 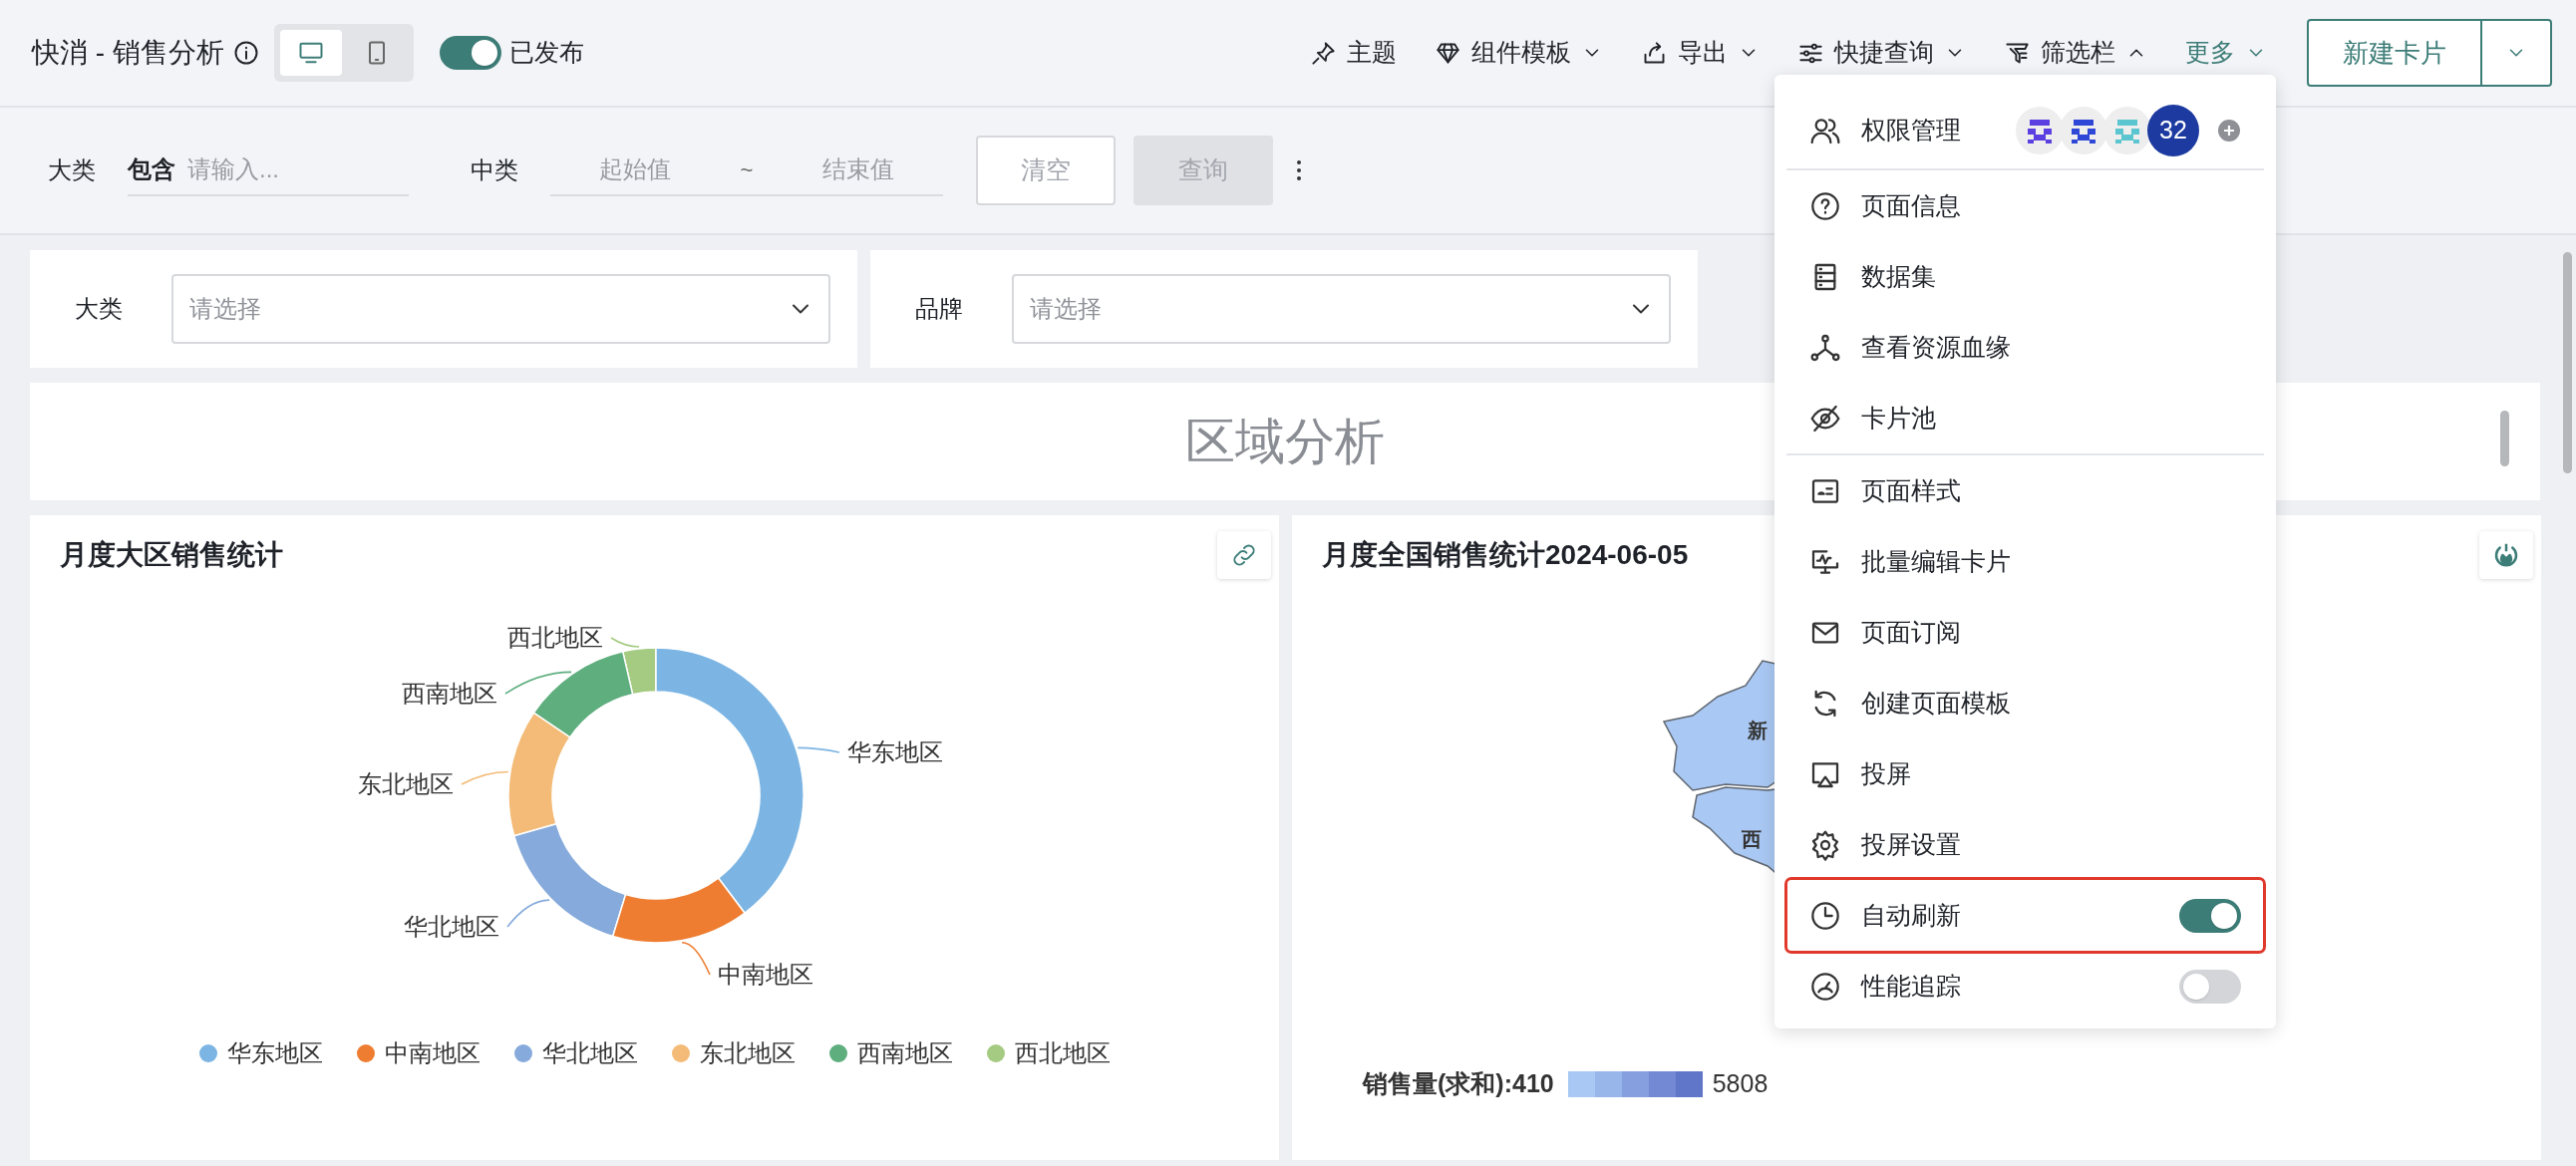 What do you see at coordinates (1458, 1083) in the screenshot?
I see `legend-min-label: 销售量(求和):410` at bounding box center [1458, 1083].